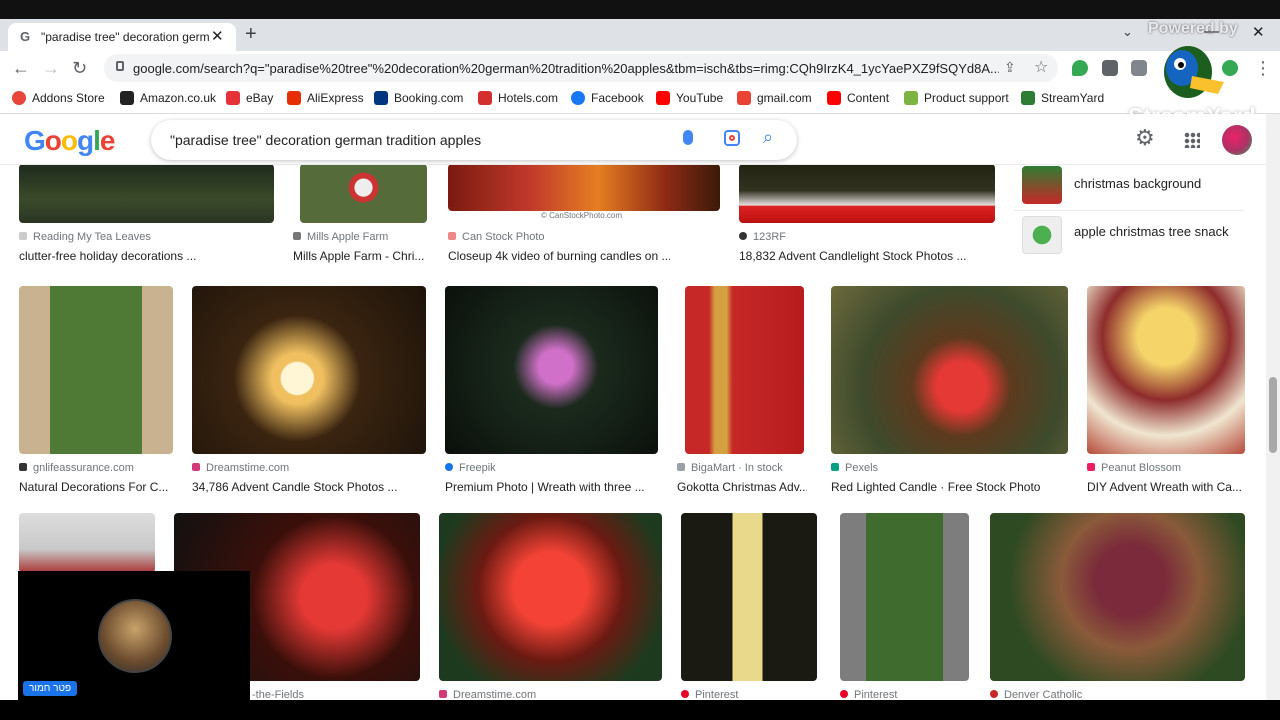 The height and width of the screenshot is (720, 1280). Describe the element at coordinates (607, 98) in the screenshot. I see `bookmark-facebook: Facebook` at that location.